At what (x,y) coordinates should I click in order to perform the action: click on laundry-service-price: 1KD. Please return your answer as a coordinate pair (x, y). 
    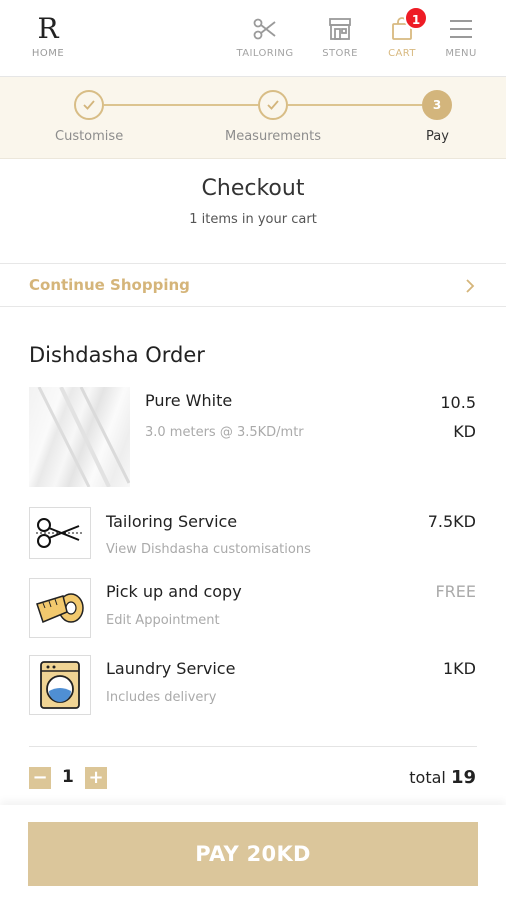
    Looking at the image, I should click on (459, 668).